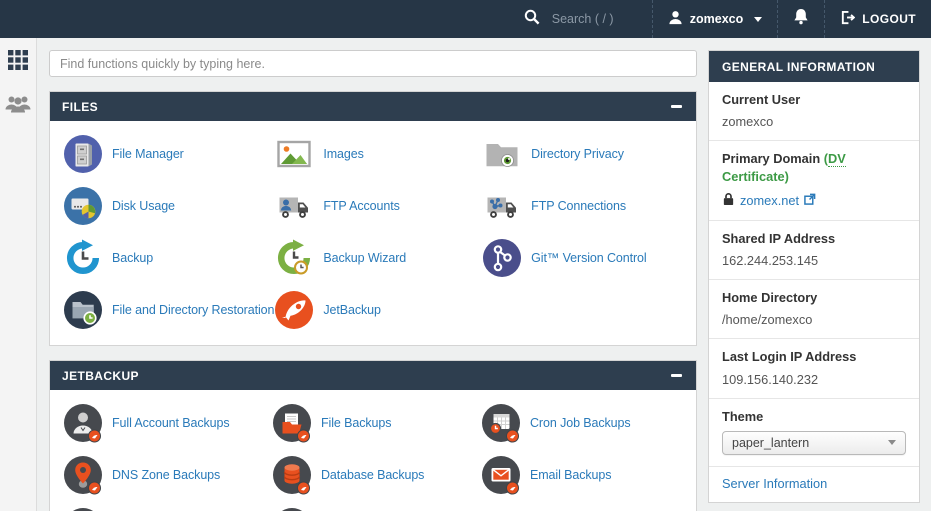  Describe the element at coordinates (148, 154) in the screenshot. I see `app-item-label: File Manager` at that location.